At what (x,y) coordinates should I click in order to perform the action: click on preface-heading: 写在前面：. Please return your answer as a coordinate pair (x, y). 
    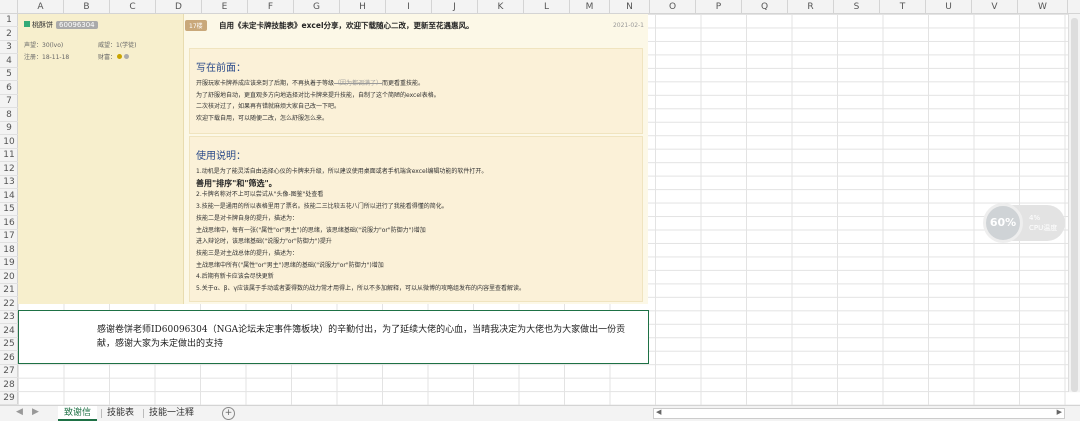
    Looking at the image, I should click on (221, 68).